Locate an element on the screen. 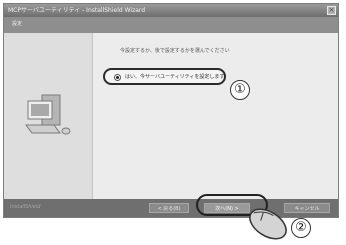 The image size is (346, 245). title-bar: MCPサーバユーティリティ - InstallShield Wizard × is located at coordinates (171, 10).